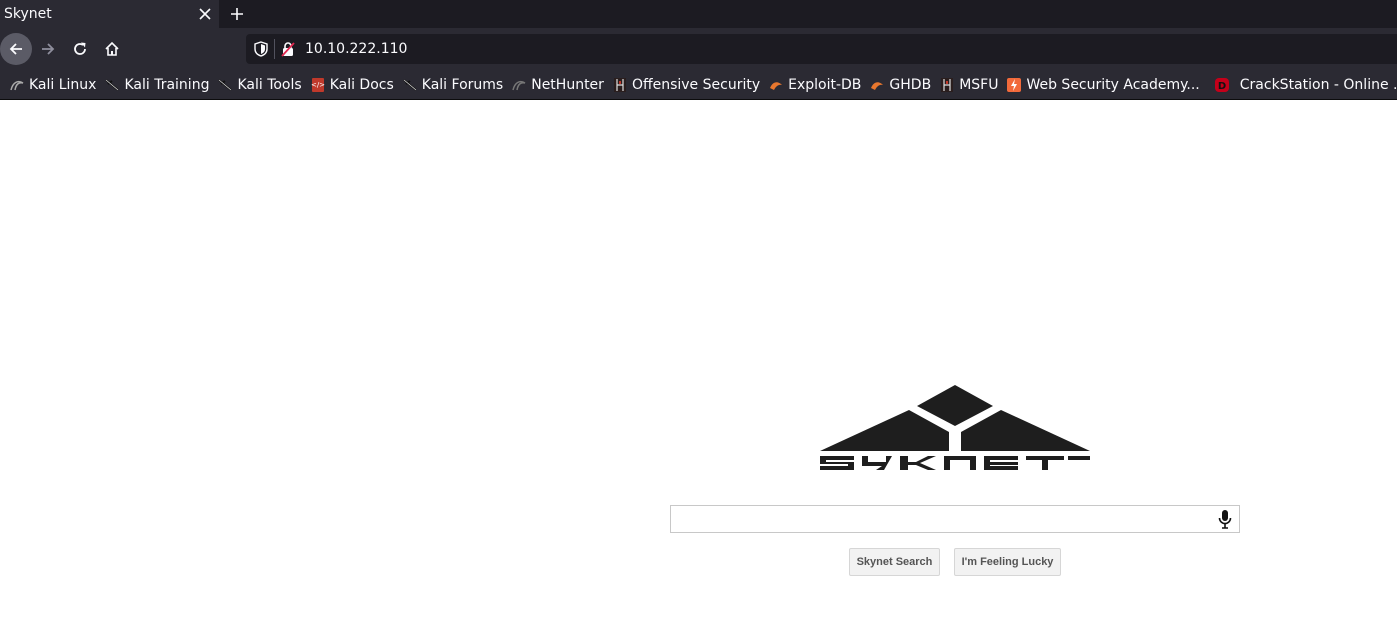 The height and width of the screenshot is (641, 1397). I want to click on url-text: 10.10.222.110, so click(354, 49).